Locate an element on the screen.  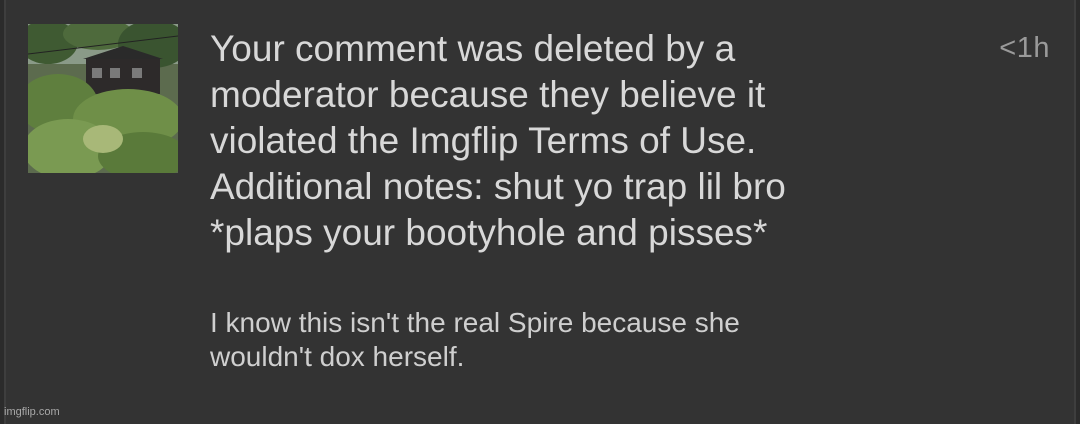
house-photo-icon is located at coordinates (103, 98).